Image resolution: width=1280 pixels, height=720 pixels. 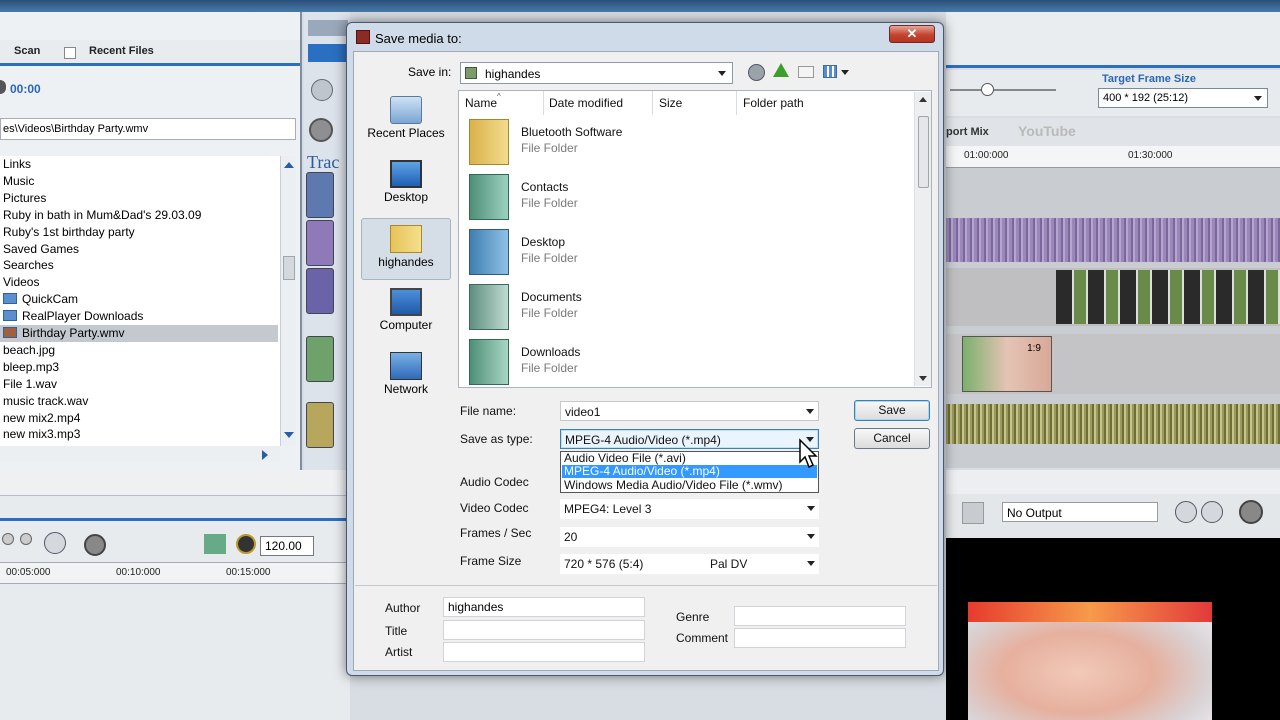 What do you see at coordinates (55, 543) in the screenshot?
I see `loop-button` at bounding box center [55, 543].